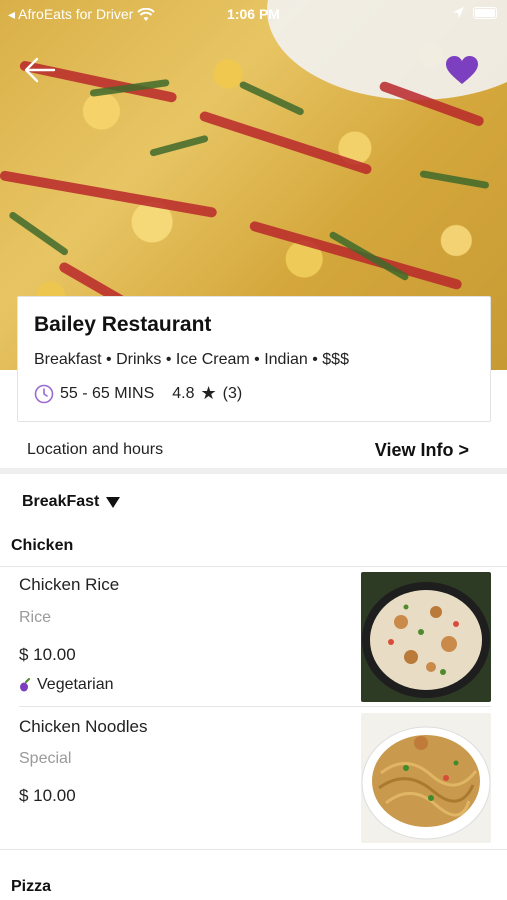 The height and width of the screenshot is (900, 507). I want to click on section-title-chicken: Chicken, so click(42, 545).